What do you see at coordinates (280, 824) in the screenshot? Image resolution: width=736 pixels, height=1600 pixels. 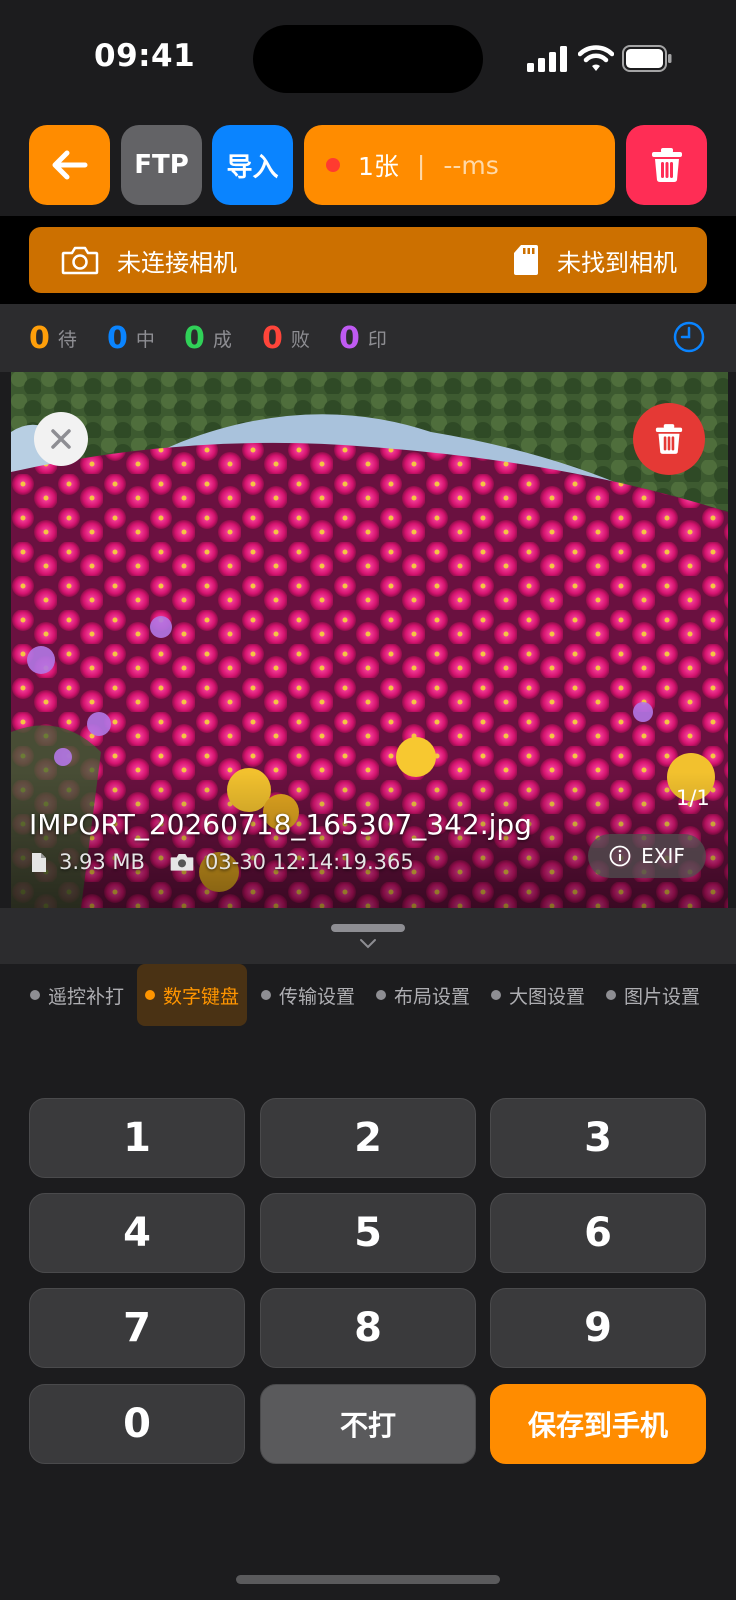 I see `photo-filename: IMPORT_20260718_165307_342.jpg` at bounding box center [280, 824].